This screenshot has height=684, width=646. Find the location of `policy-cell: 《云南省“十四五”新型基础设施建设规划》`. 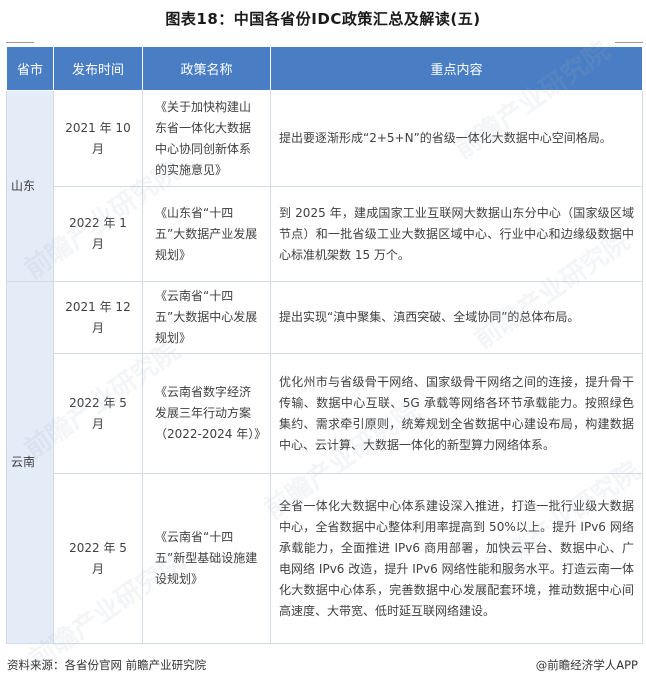

policy-cell: 《云南省“十四五”新型基础设施建设规划》 is located at coordinates (206, 558).